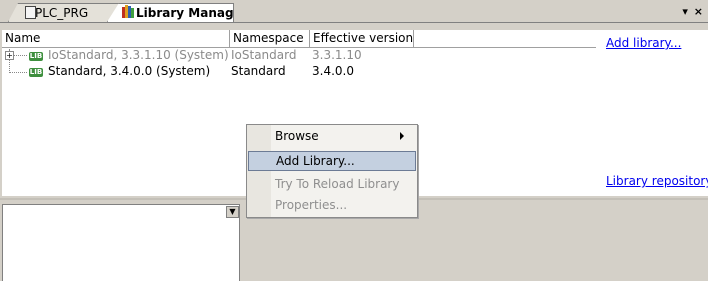 The height and width of the screenshot is (281, 708). Describe the element at coordinates (332, 136) in the screenshot. I see `menu-item-browse: Browse` at that location.